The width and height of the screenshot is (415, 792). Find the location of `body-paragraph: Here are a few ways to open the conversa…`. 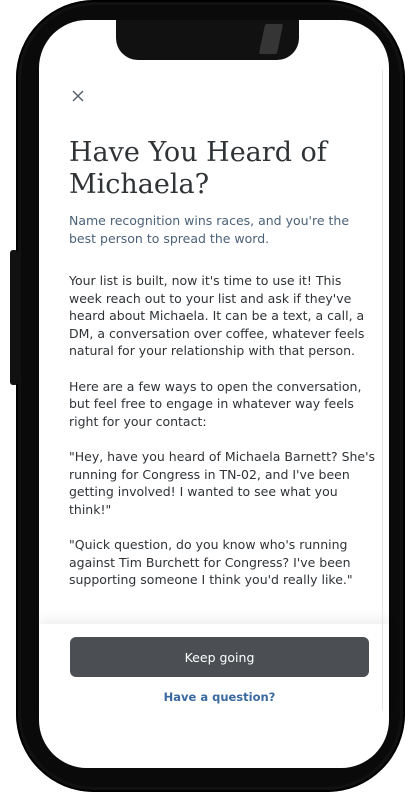

body-paragraph: Here are a few ways to open the conversa… is located at coordinates (215, 403).